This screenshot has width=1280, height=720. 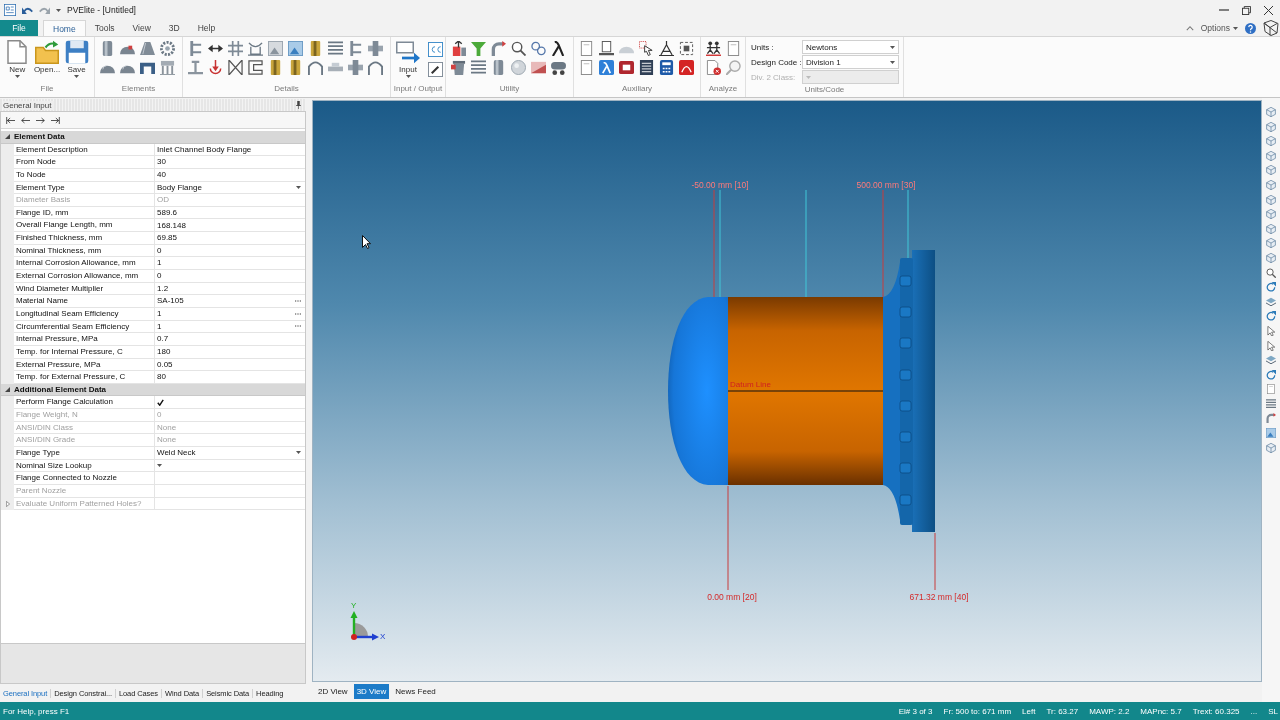 I want to click on pipe-tee-icon, so click(x=375, y=48).